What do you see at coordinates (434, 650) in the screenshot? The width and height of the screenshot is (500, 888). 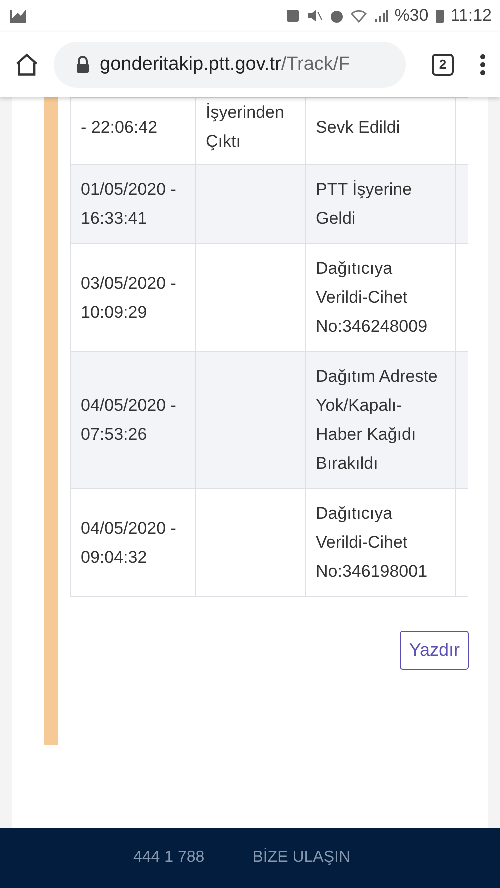 I see `print-button: Yazdır` at bounding box center [434, 650].